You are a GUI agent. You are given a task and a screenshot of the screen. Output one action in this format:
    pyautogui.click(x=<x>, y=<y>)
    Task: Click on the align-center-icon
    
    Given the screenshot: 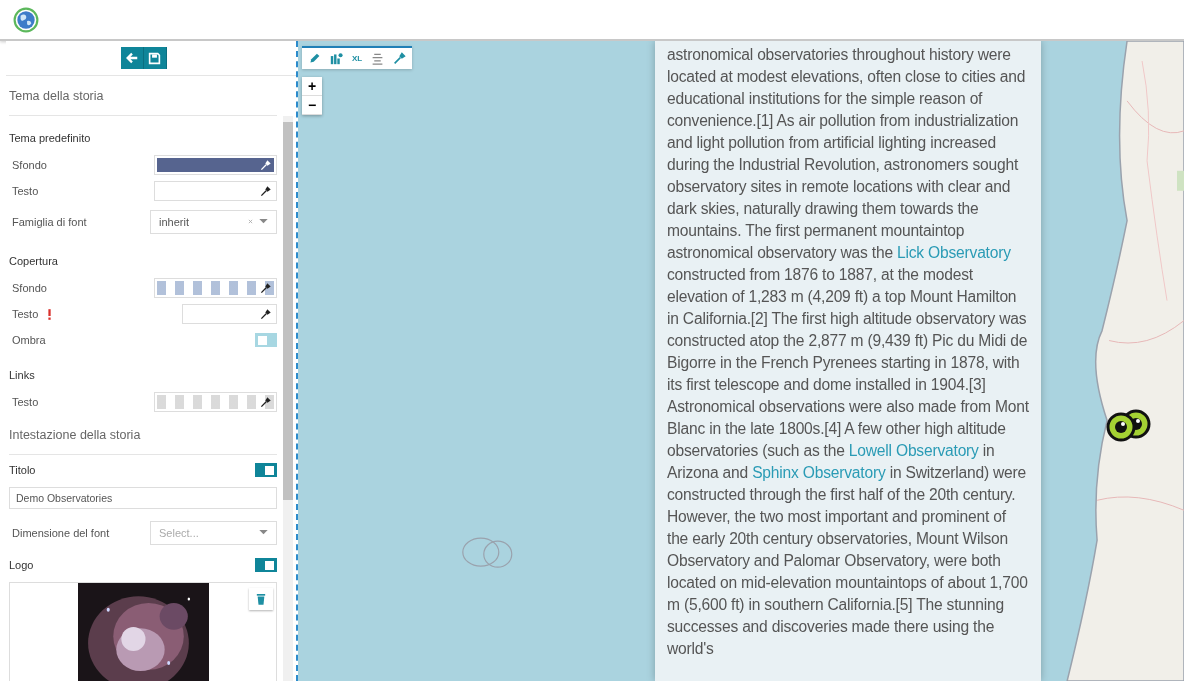 What is the action you would take?
    pyautogui.click(x=378, y=58)
    